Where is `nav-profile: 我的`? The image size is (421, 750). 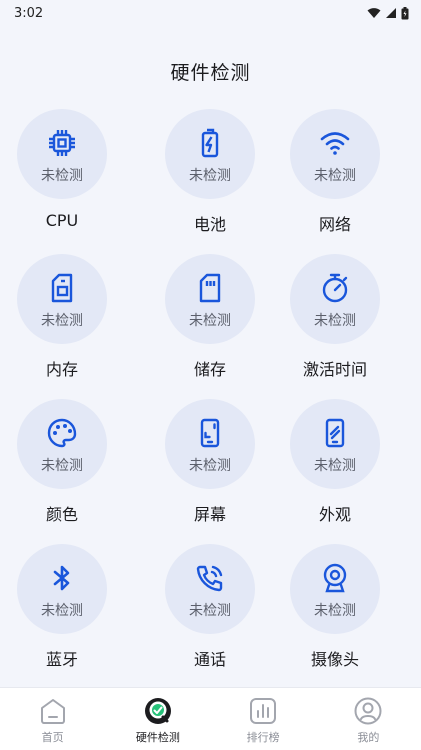
nav-profile: 我的 is located at coordinates (368, 720).